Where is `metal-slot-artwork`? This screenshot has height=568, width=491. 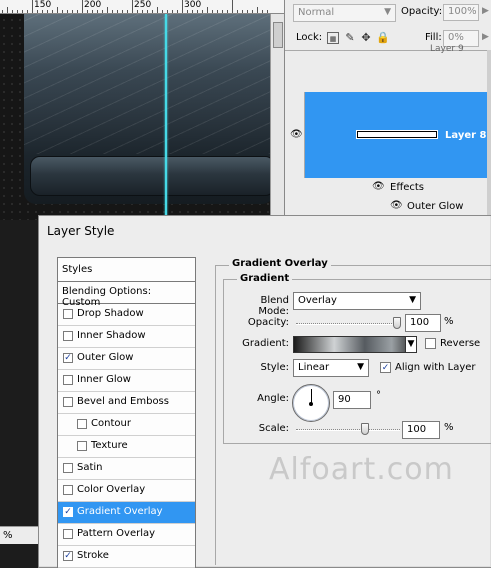 metal-slot-artwork is located at coordinates (152, 176).